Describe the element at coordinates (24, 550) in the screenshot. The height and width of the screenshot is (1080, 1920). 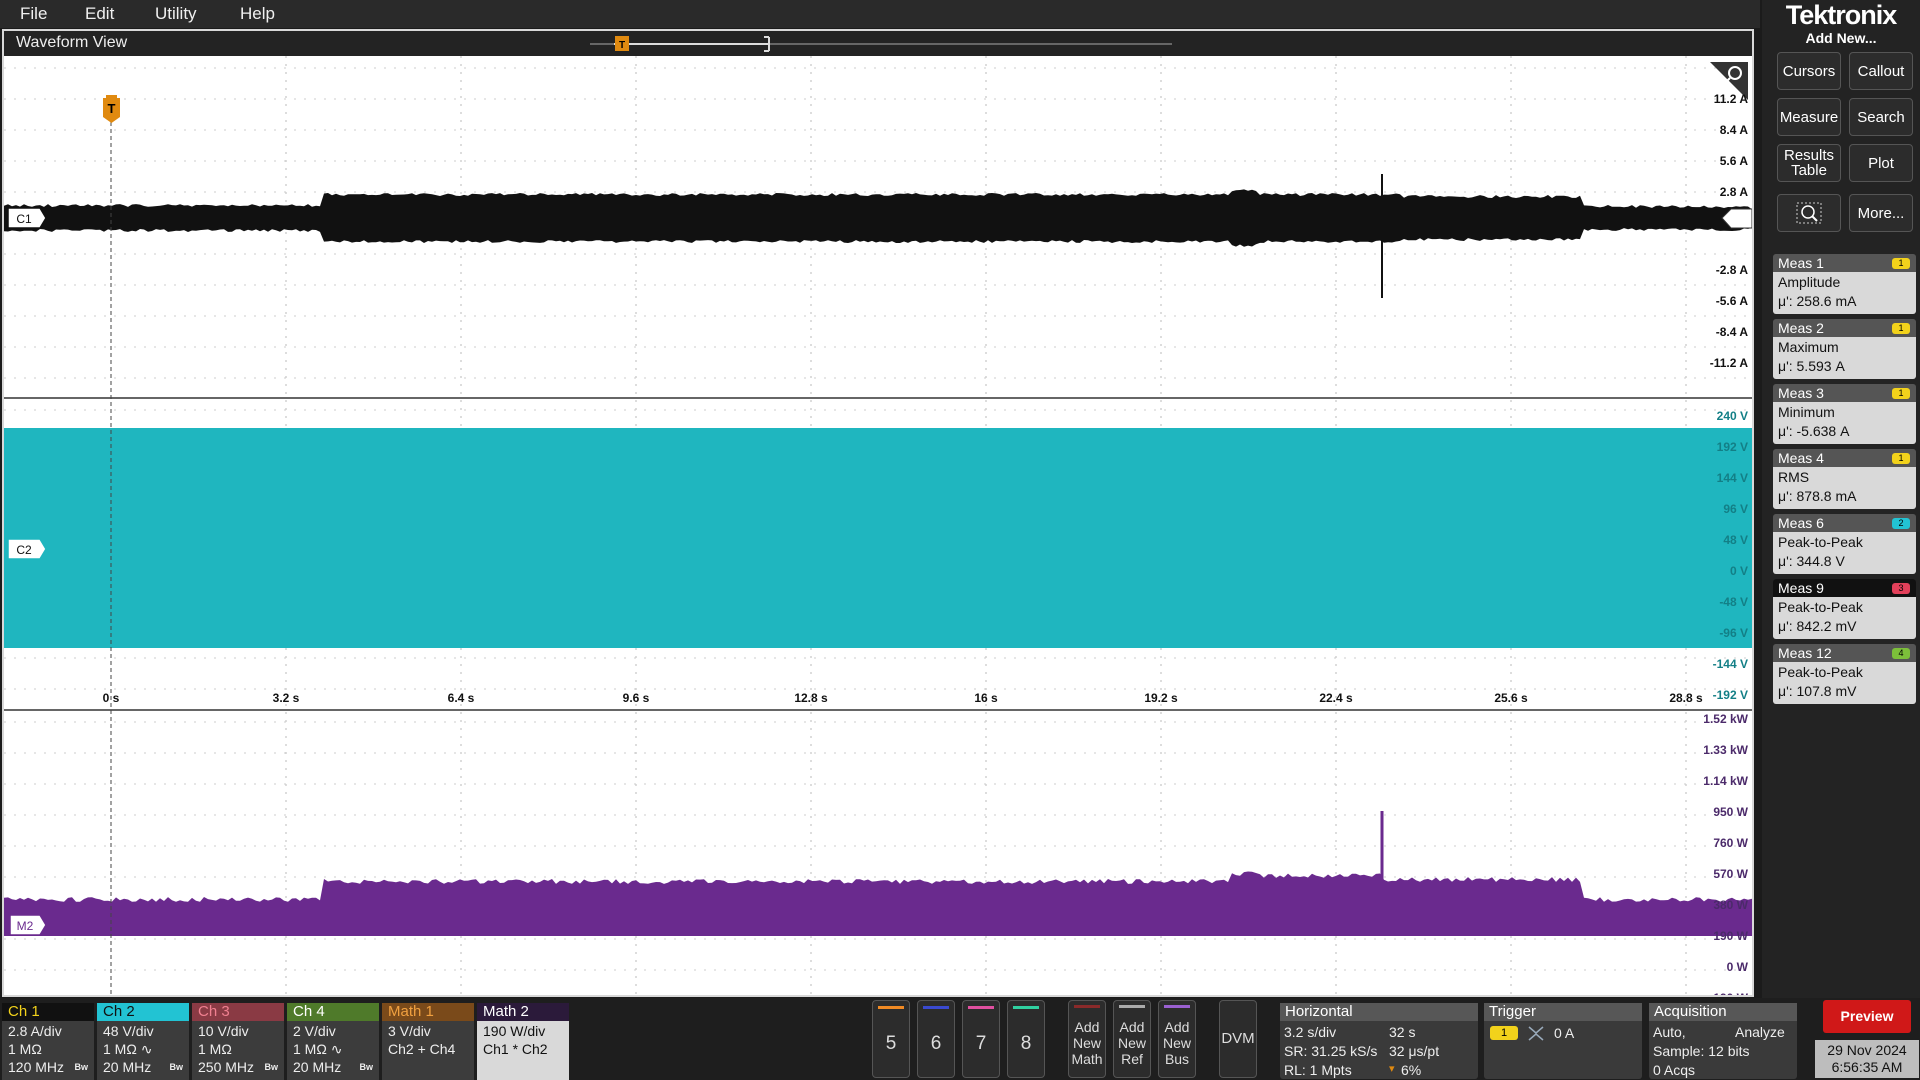
I see `ch2-handle-label: C2` at that location.